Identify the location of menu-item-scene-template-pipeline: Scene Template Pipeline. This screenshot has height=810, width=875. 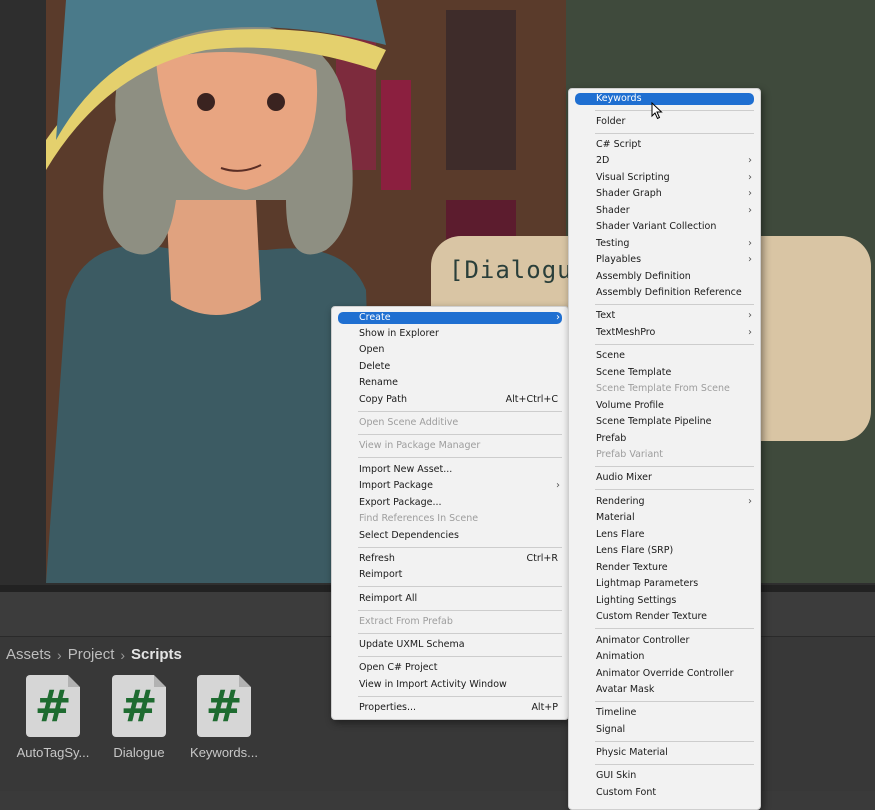
(664, 422).